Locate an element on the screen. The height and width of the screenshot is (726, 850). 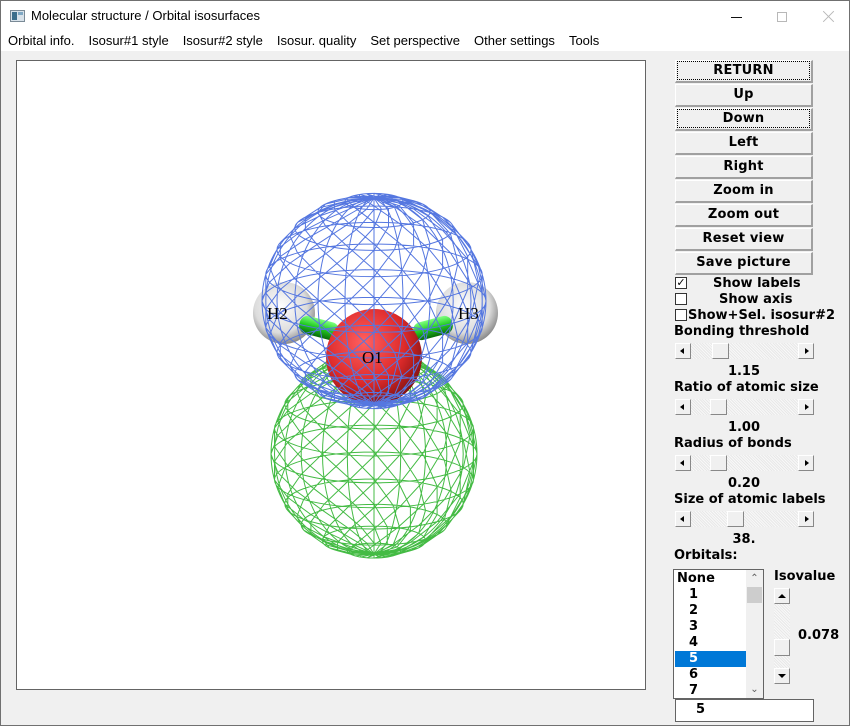
radius-bonds-slider is located at coordinates (744, 463).